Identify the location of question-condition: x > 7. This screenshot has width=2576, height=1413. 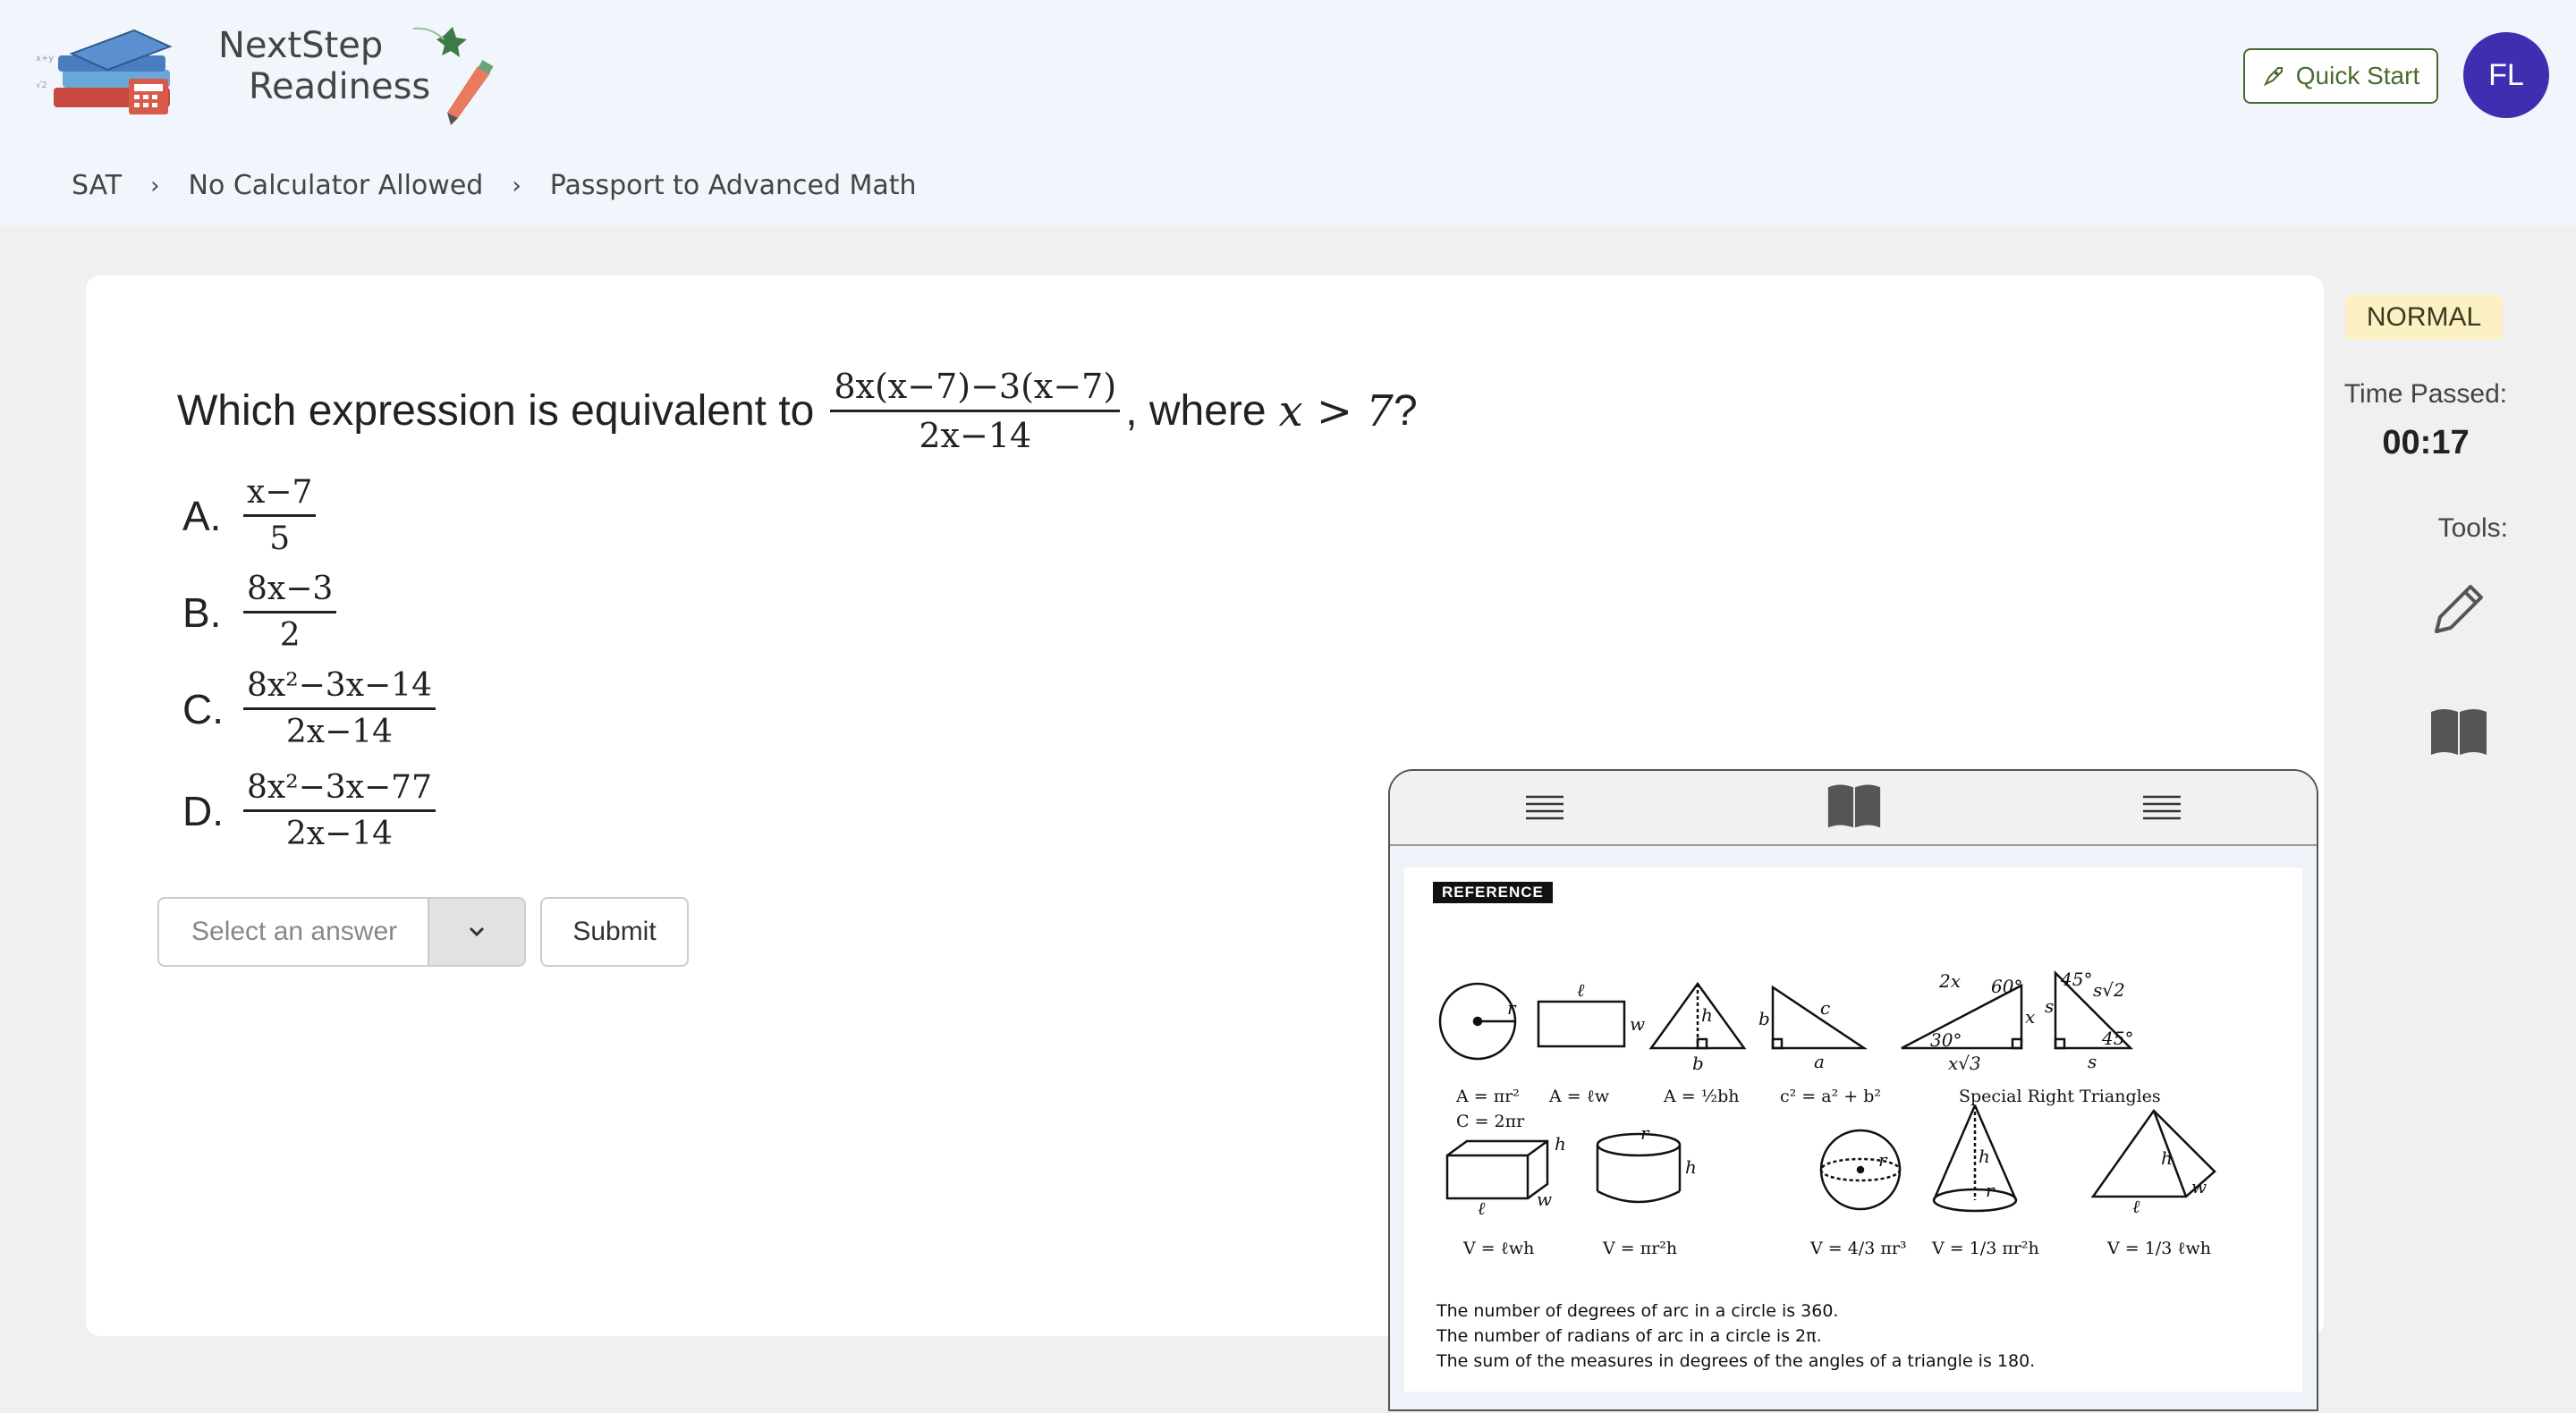
(1336, 410).